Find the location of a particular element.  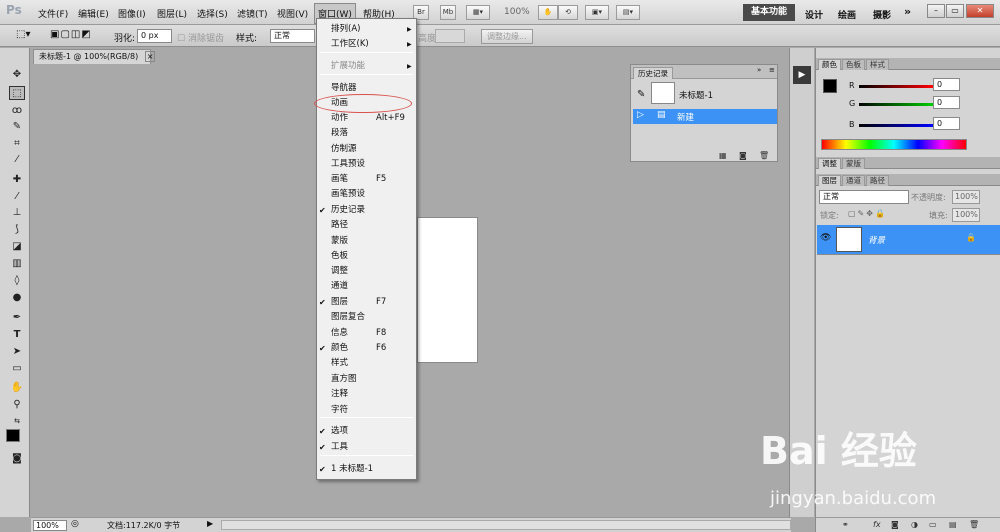

workspace-essentials: 基本功能 is located at coordinates (769, 12).